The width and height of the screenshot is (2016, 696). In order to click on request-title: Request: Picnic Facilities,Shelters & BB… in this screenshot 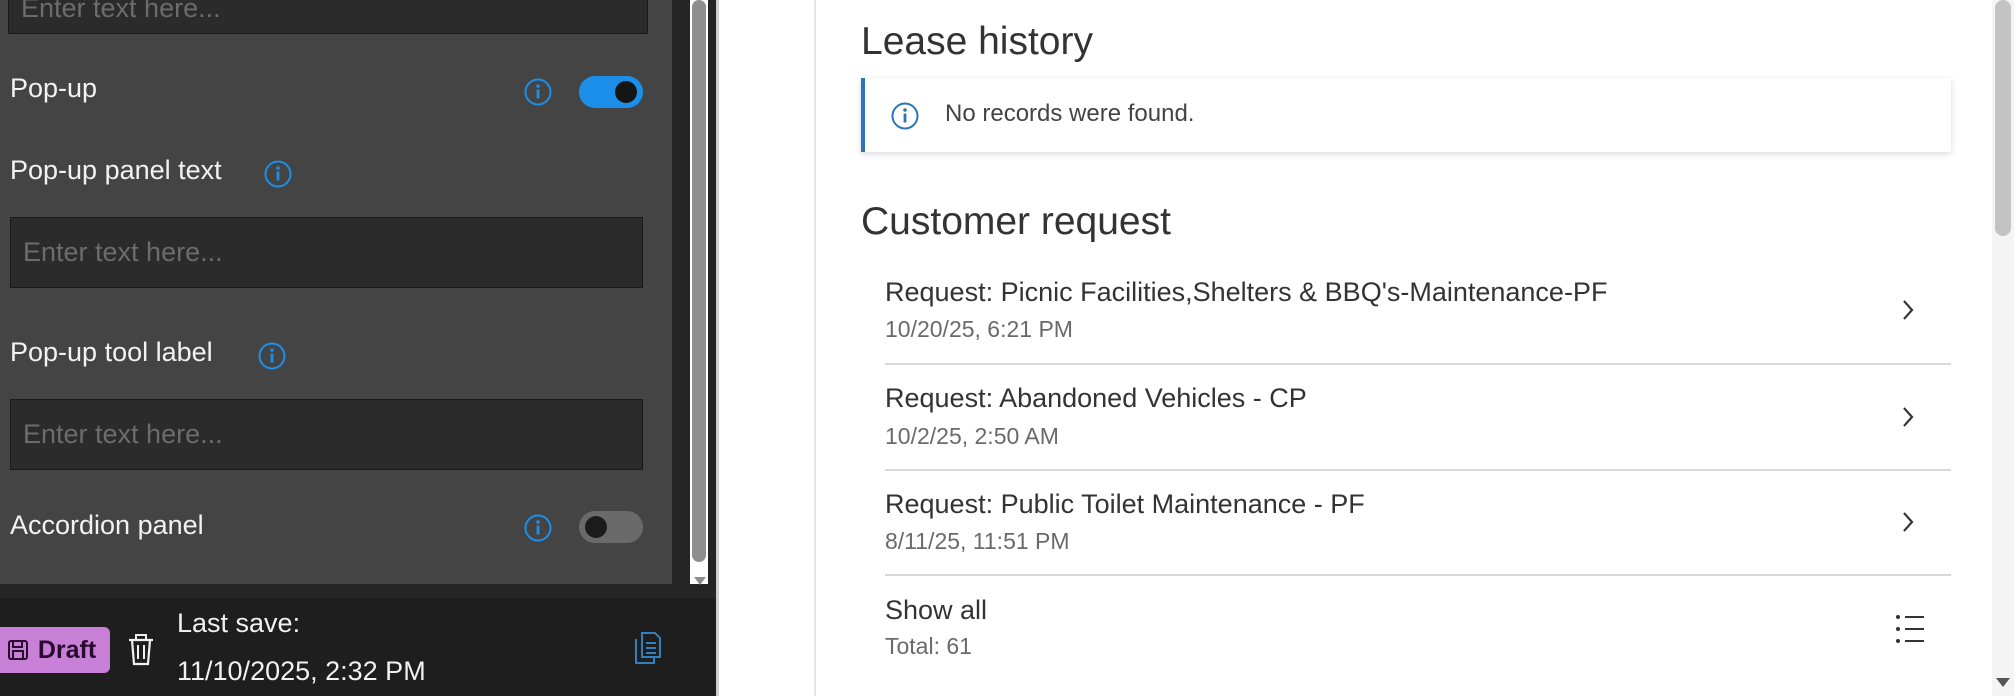, I will do `click(1246, 292)`.